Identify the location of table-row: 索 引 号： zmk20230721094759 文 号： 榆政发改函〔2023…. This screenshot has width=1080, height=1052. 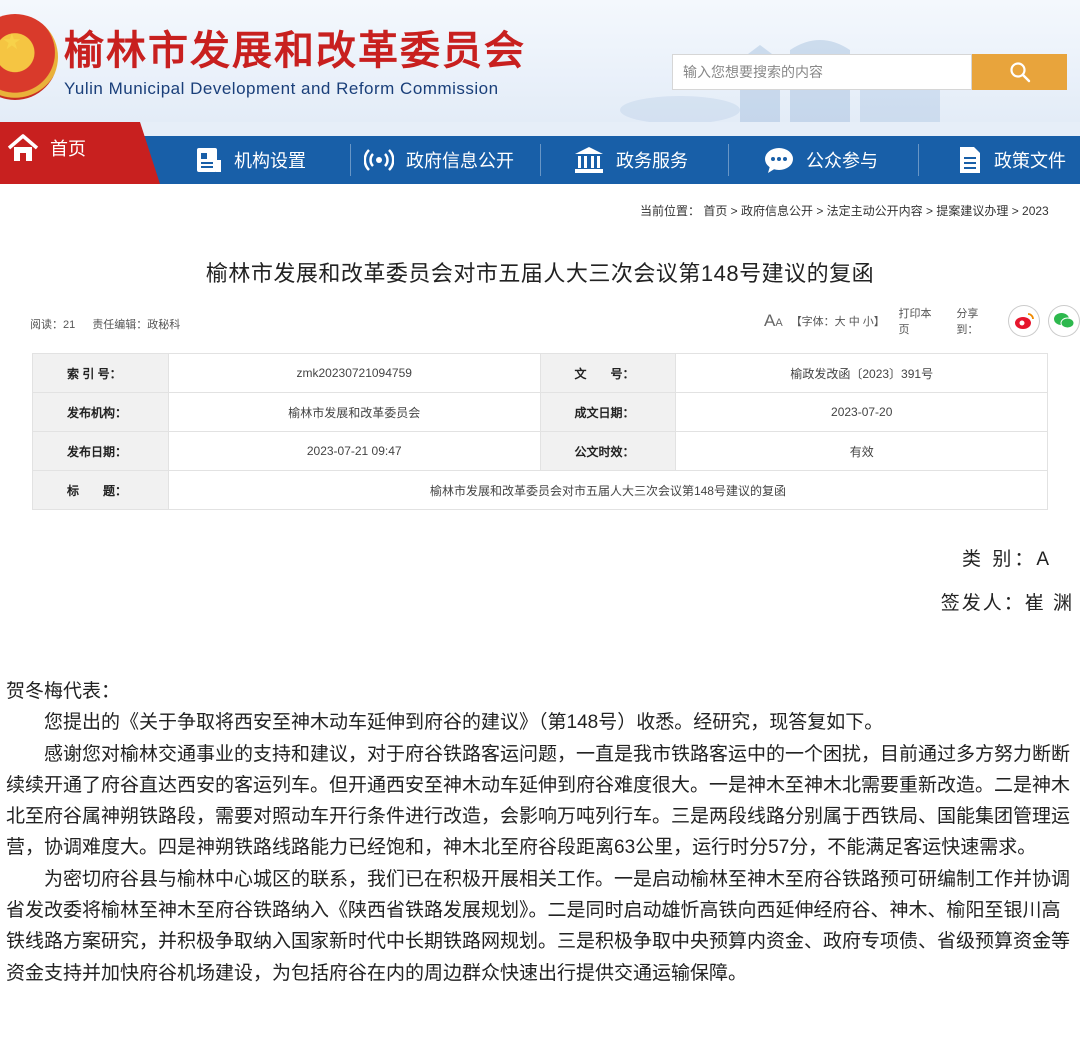
(540, 373).